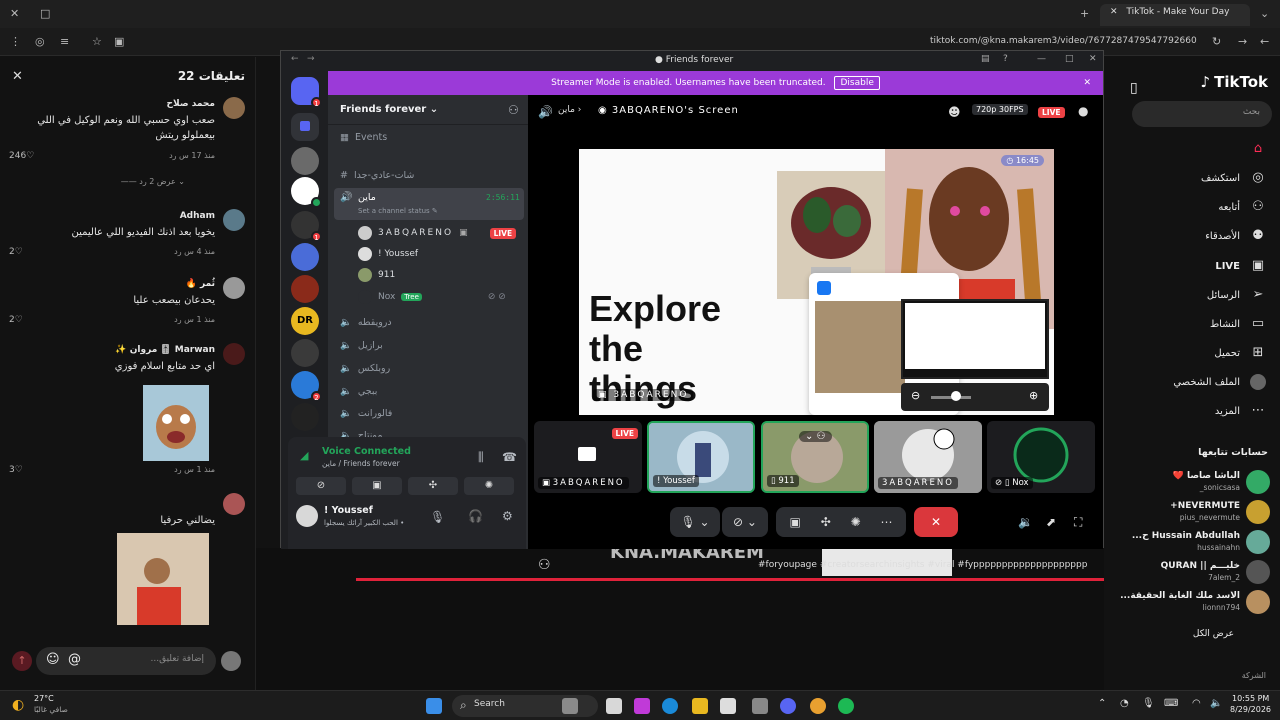 This screenshot has height=720, width=1280. Describe the element at coordinates (295, 59) in the screenshot. I see `back-arrow-icon: ←` at that location.